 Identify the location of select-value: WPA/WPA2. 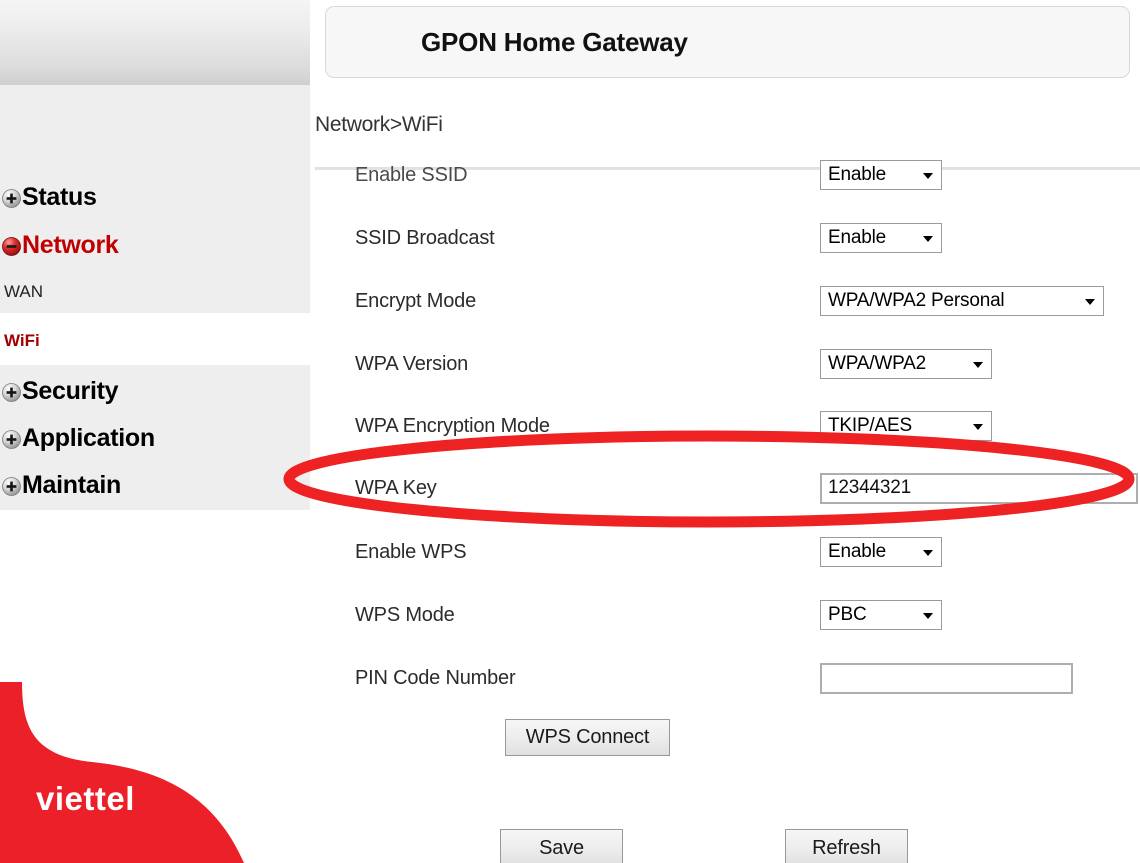
(877, 363).